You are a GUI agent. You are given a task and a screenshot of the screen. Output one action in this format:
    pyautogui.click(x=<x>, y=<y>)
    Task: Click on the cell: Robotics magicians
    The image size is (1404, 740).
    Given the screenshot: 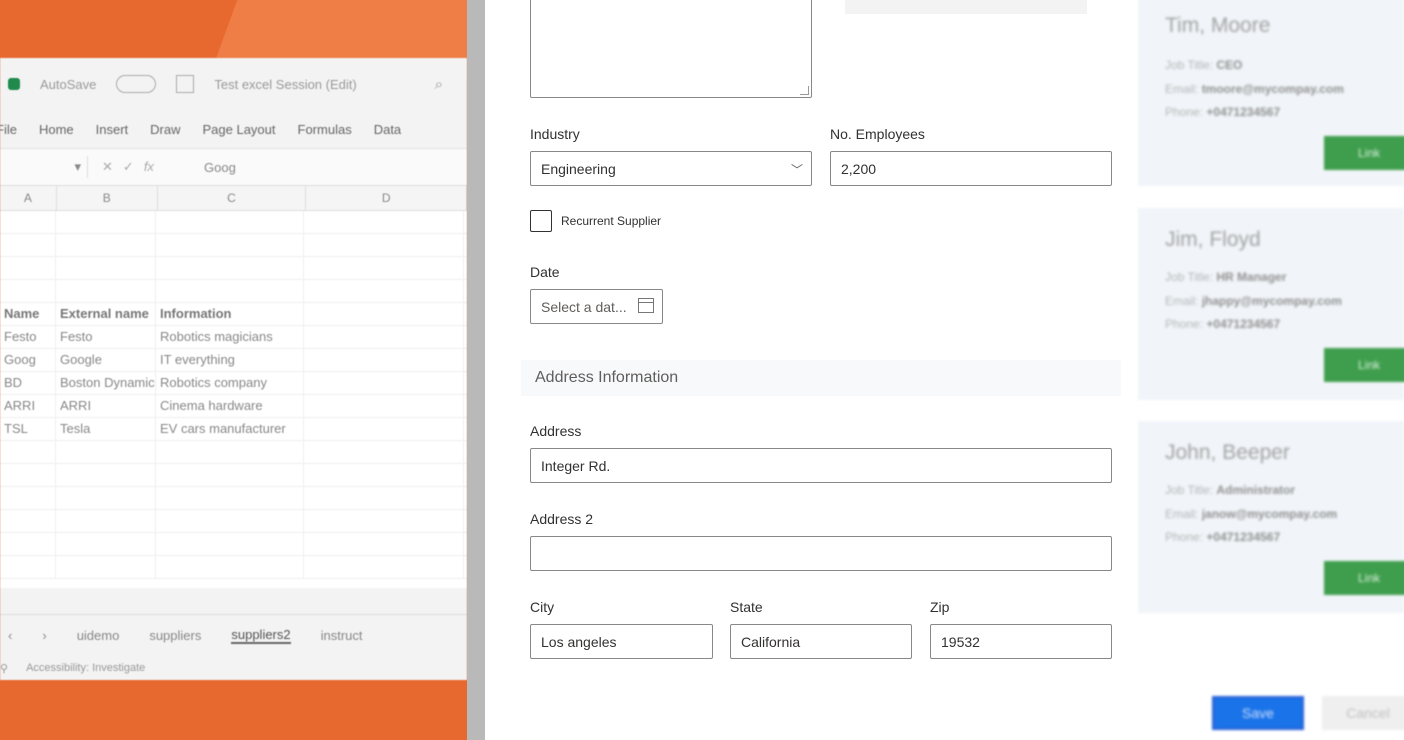 What is the action you would take?
    pyautogui.click(x=230, y=337)
    